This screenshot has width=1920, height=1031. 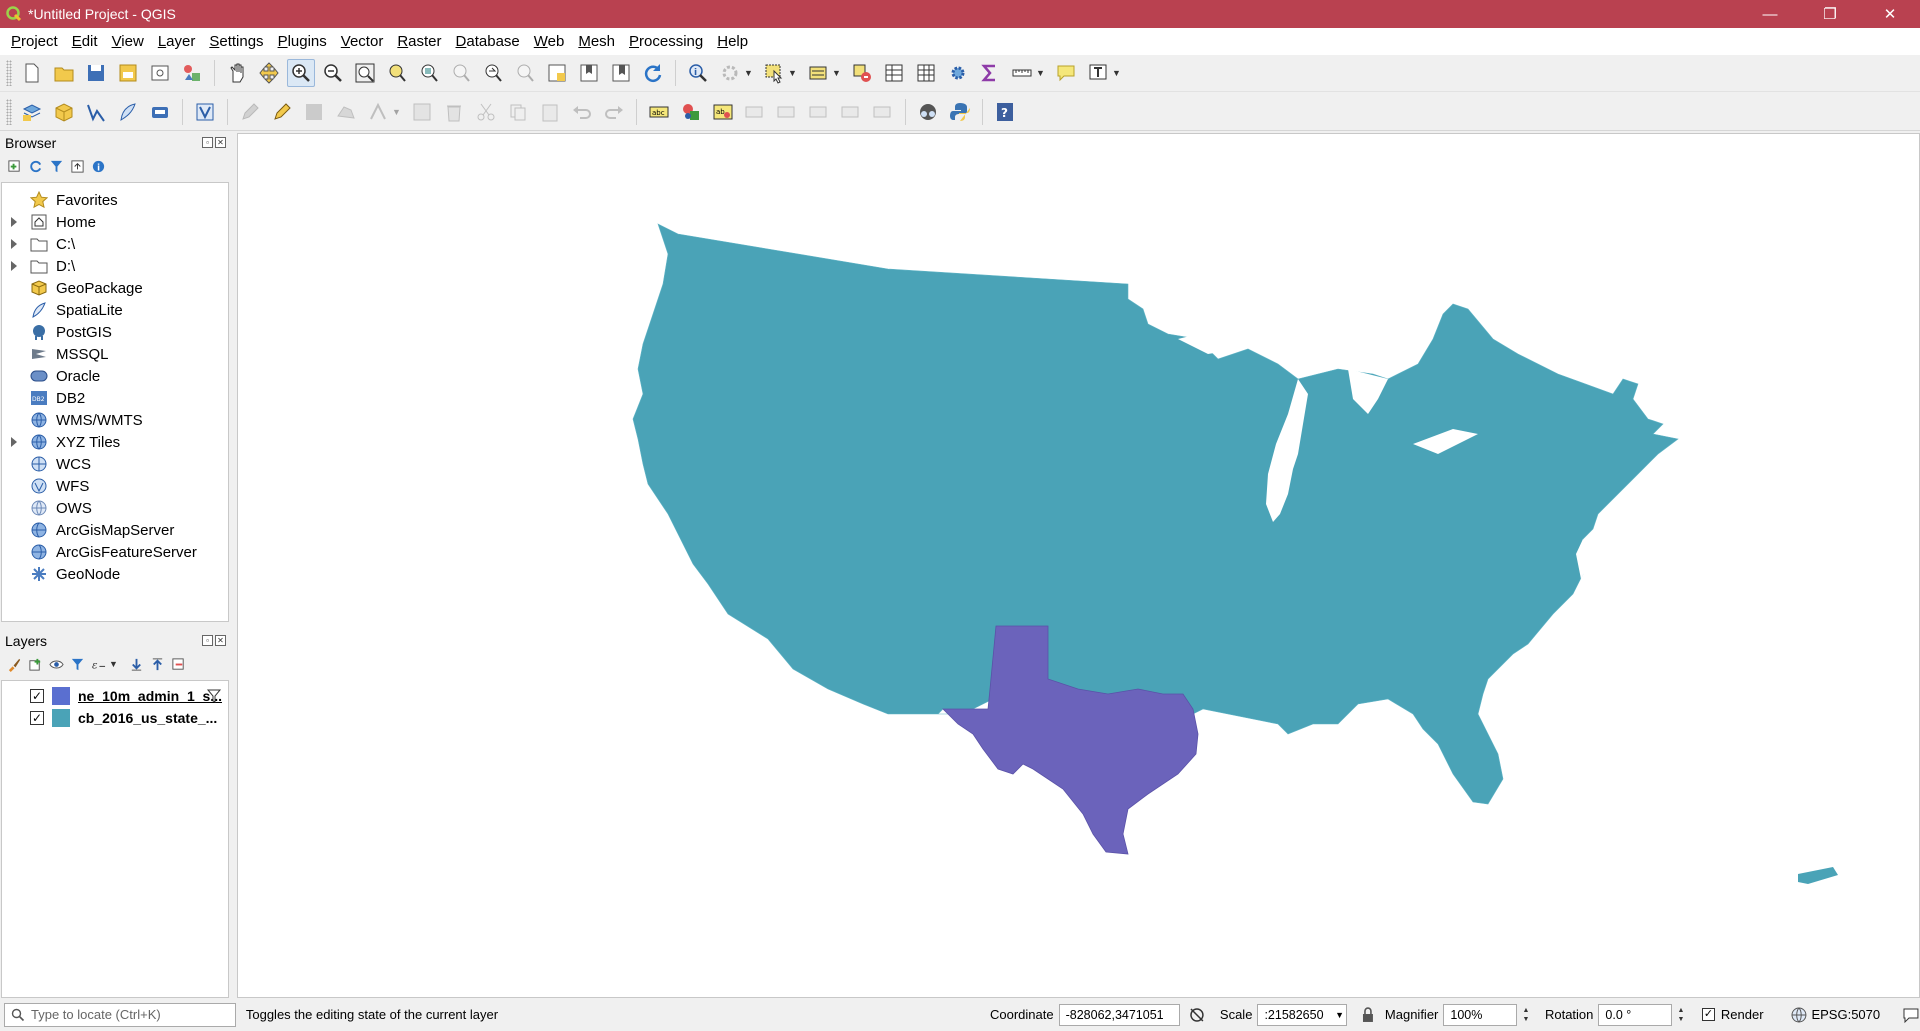 I want to click on lock-icon, so click(x=1368, y=1015).